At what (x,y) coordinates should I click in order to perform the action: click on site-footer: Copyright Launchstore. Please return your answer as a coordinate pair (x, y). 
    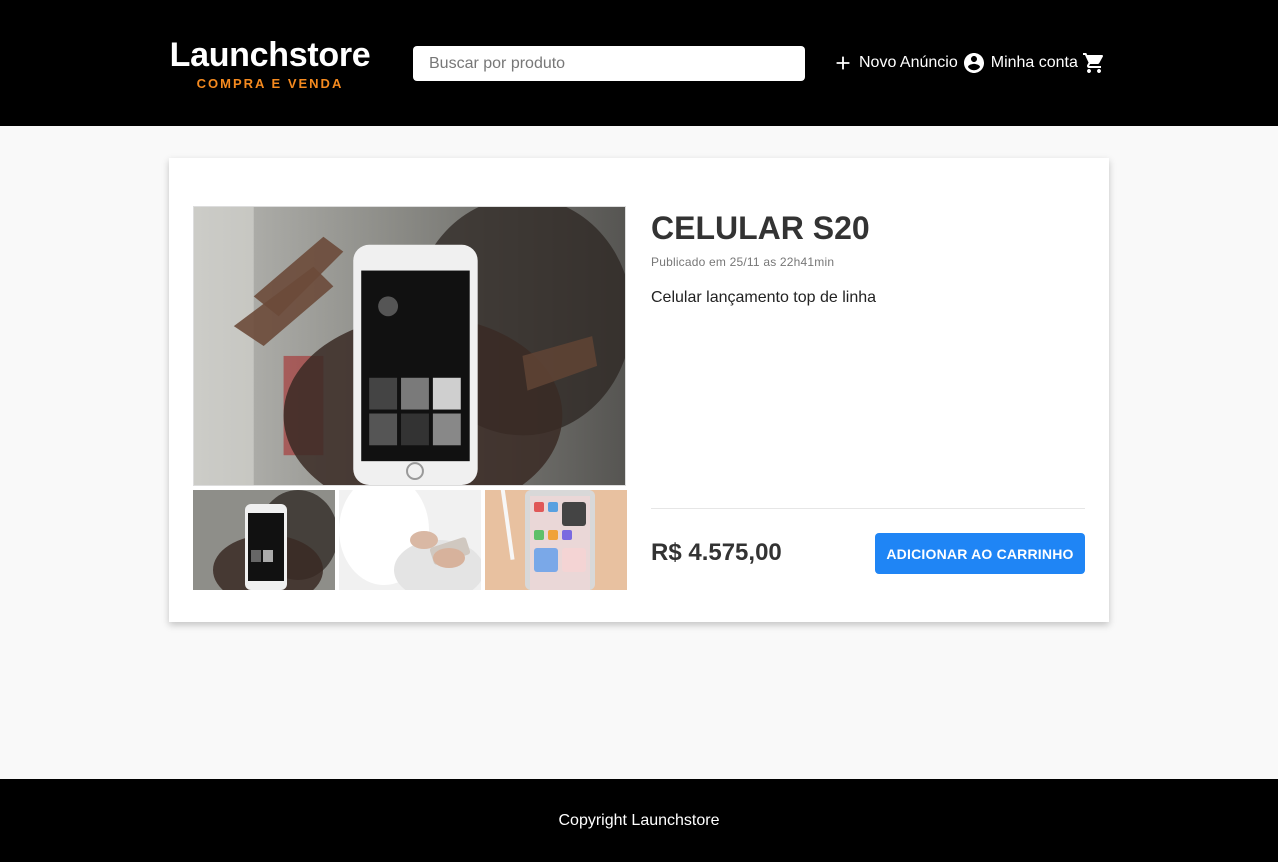
    Looking at the image, I should click on (639, 820).